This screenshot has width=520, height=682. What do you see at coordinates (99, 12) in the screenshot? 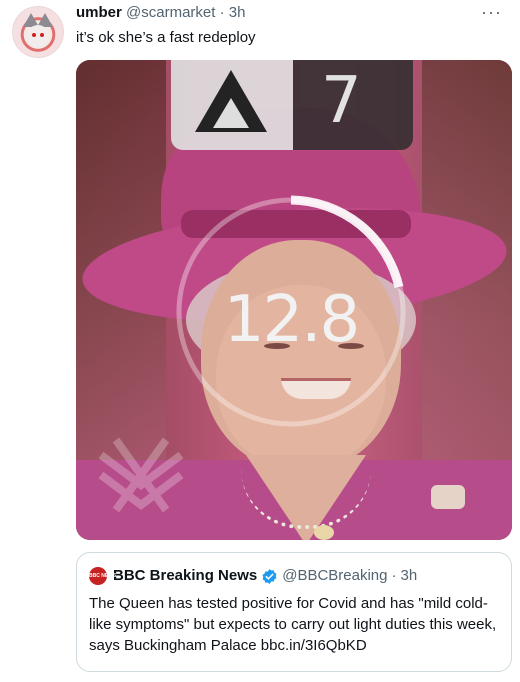
I see `author-name: umber` at bounding box center [99, 12].